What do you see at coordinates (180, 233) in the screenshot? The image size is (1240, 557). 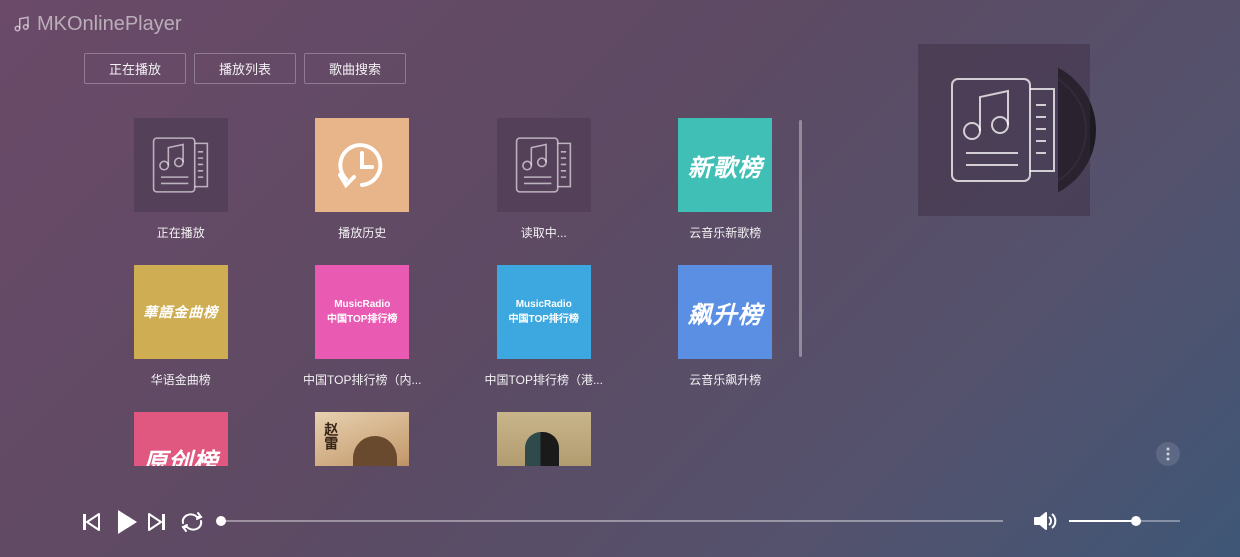 I see `playlist-card-label: 正在播放` at bounding box center [180, 233].